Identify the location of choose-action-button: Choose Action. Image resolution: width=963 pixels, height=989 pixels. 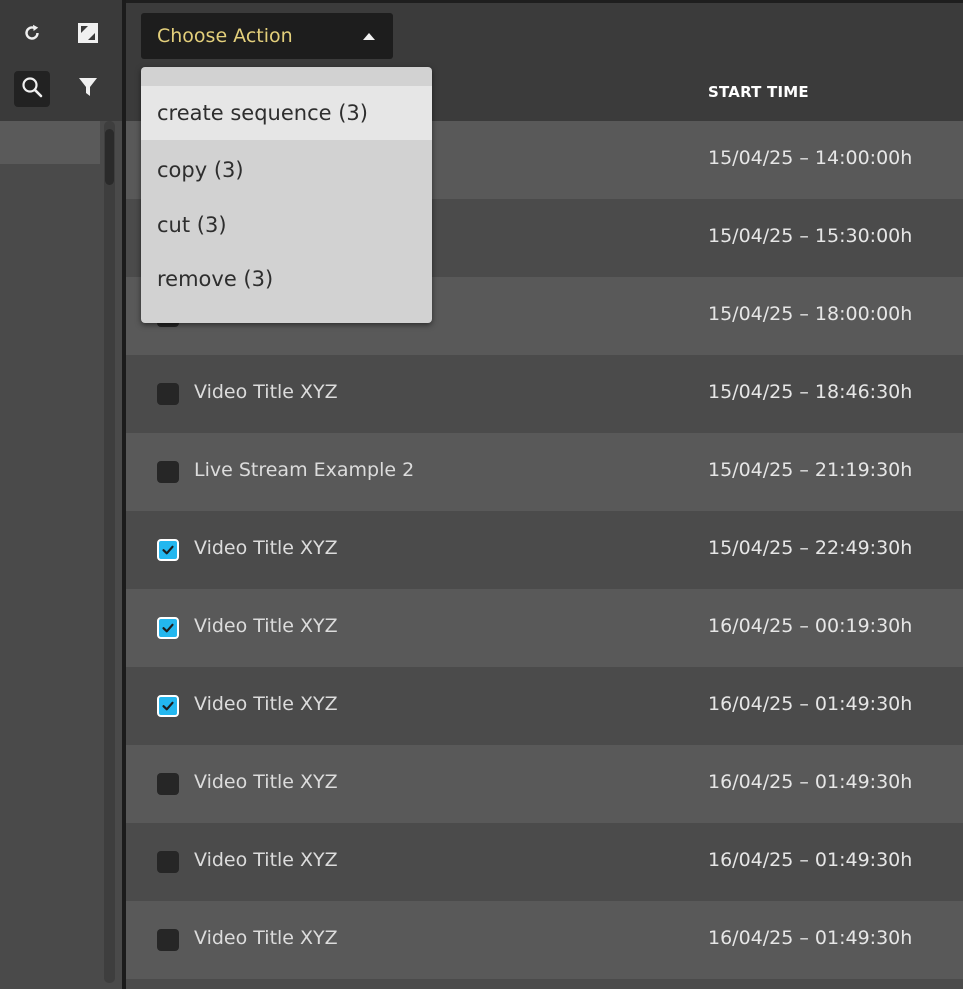
(267, 36).